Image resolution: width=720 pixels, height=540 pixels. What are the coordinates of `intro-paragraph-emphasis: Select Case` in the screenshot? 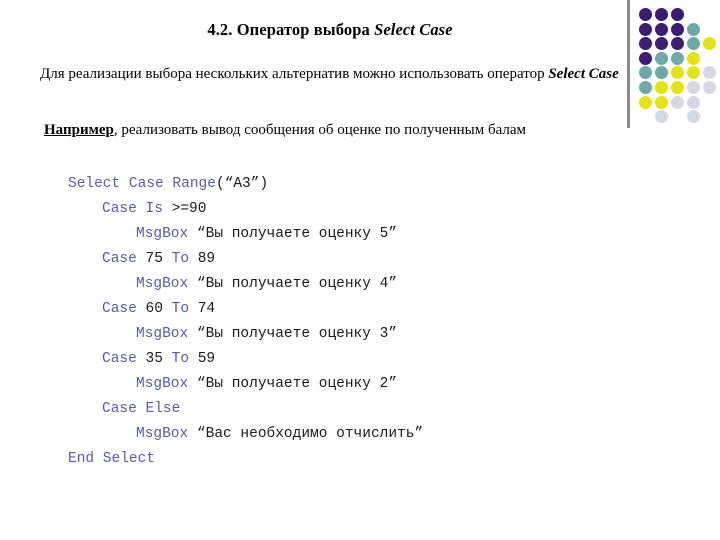 It's located at (583, 74).